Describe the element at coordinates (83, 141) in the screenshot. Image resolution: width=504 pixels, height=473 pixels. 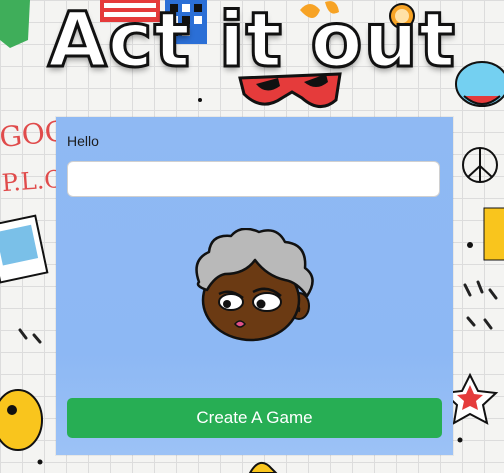
I see `greeting-label: Hello` at that location.